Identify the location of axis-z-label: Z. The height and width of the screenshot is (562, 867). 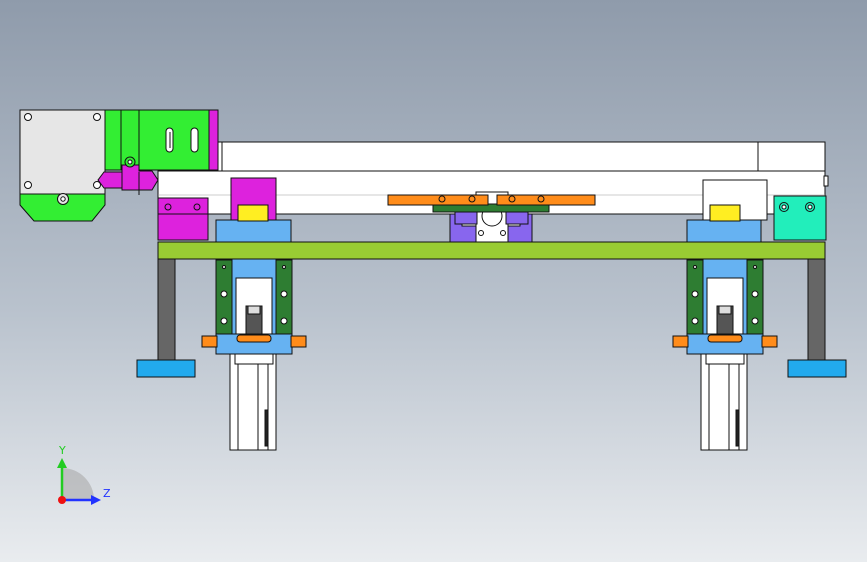
(107, 493).